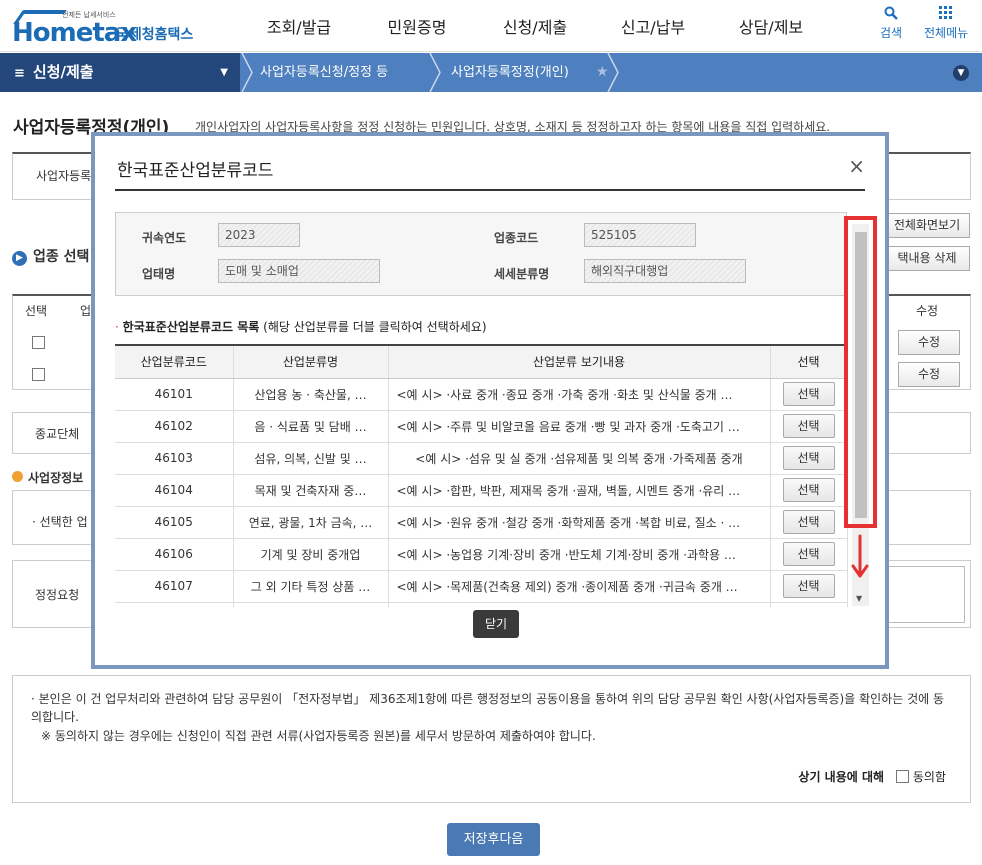 This screenshot has height=865, width=982. Describe the element at coordinates (927, 311) in the screenshot. I see `column-edit: 수정` at that location.